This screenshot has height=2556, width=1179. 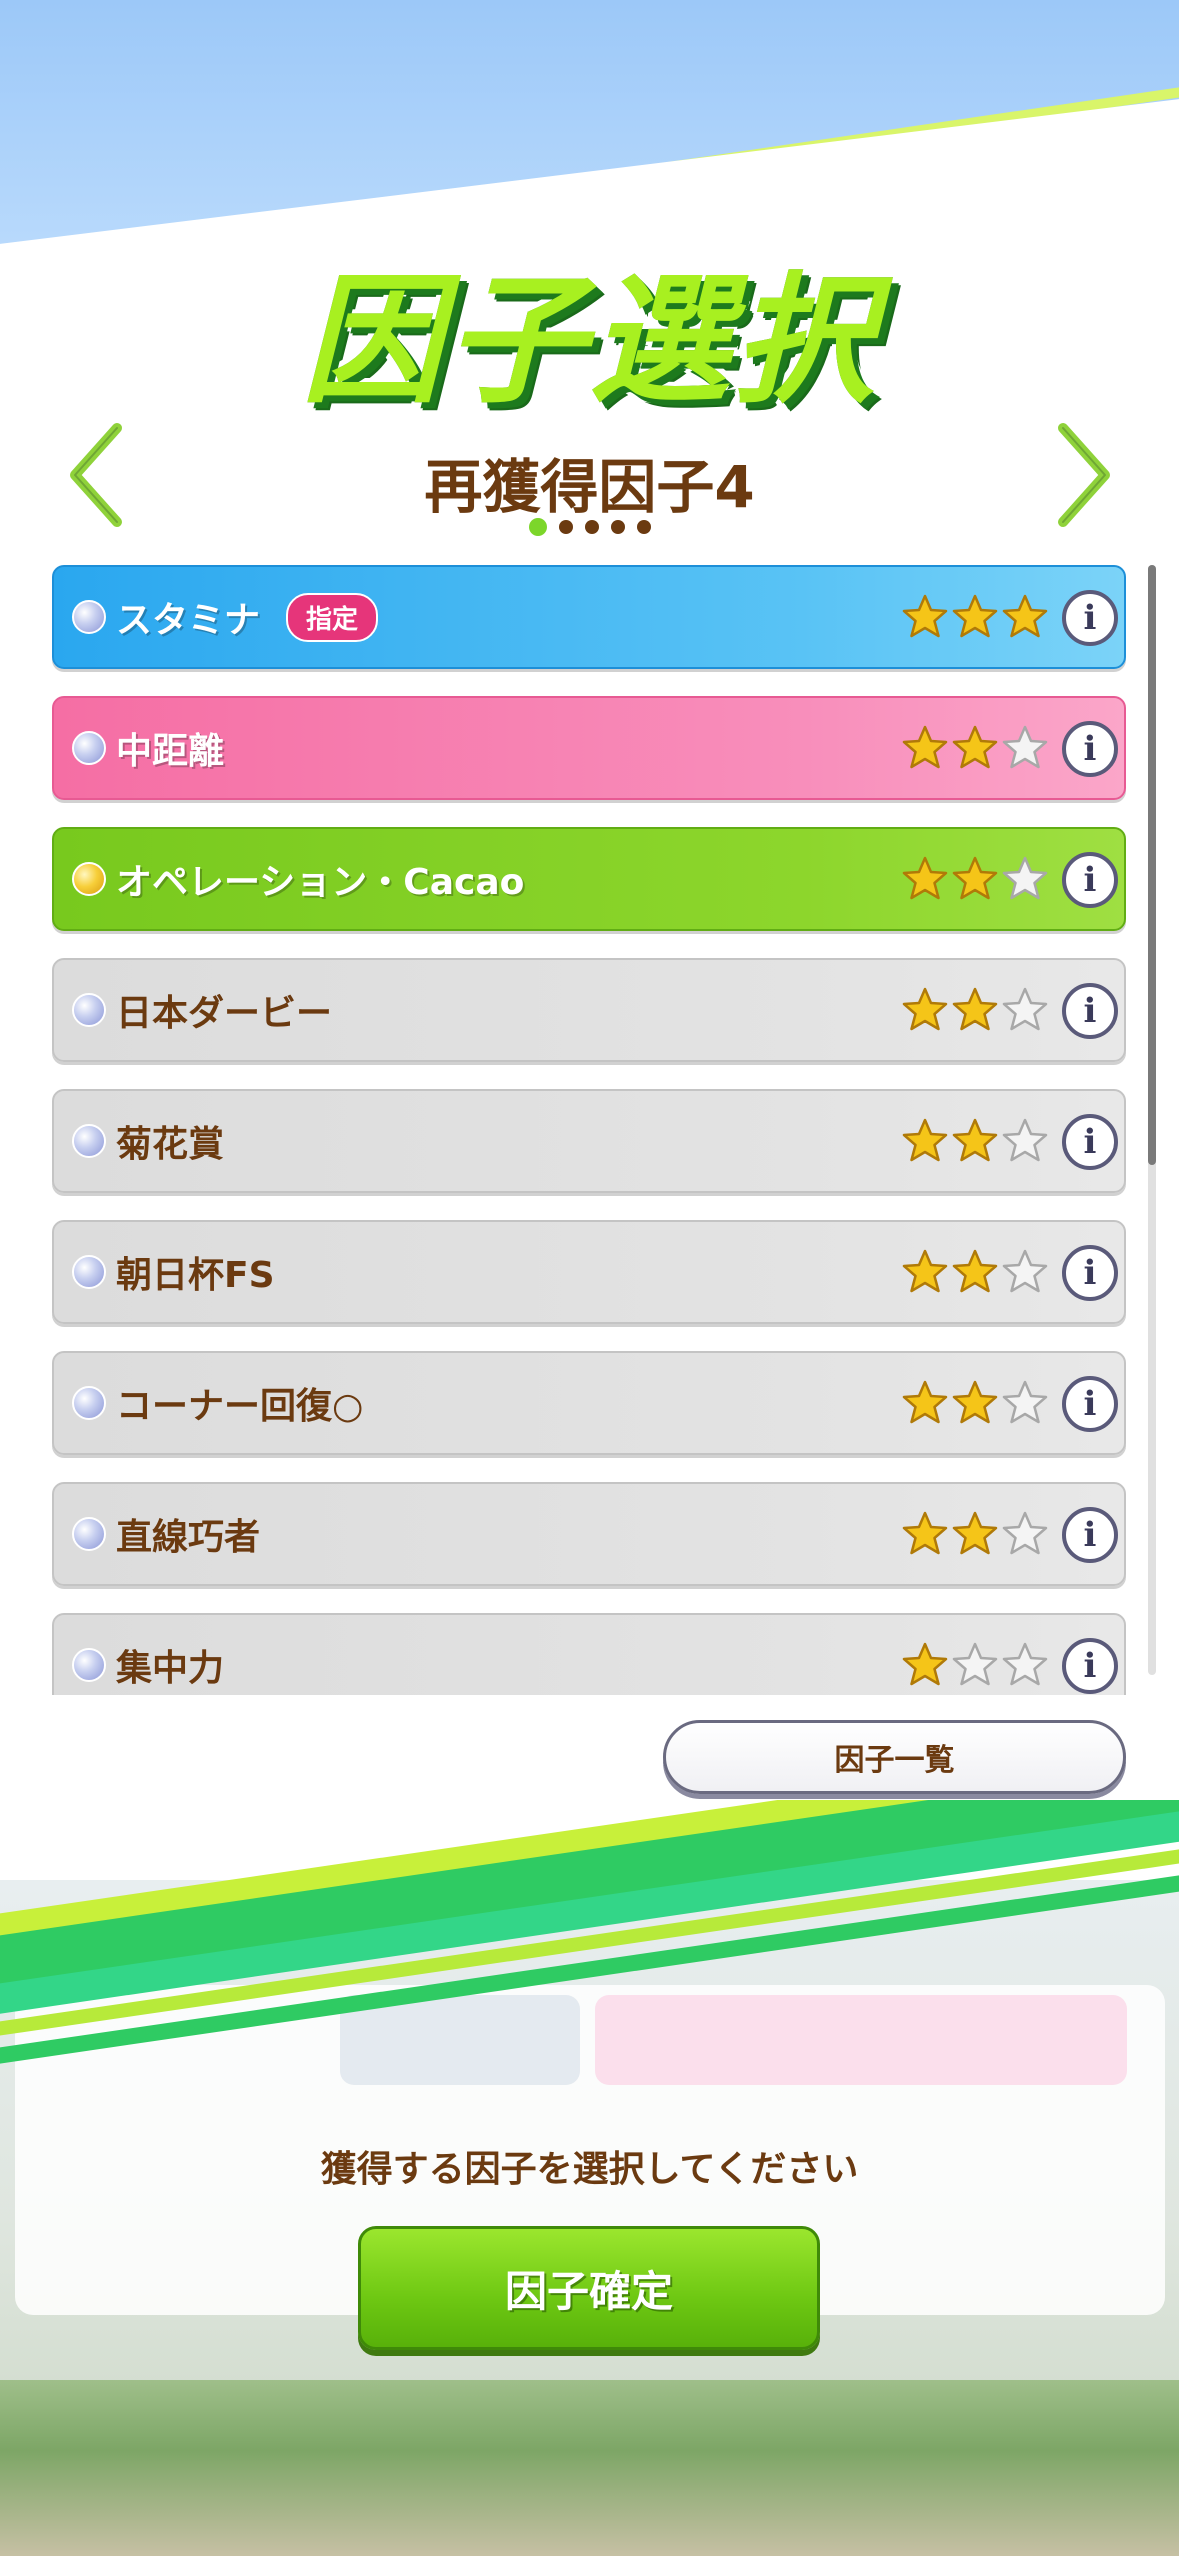 I want to click on factor-row: 直線巧者 i, so click(x=589, y=1534).